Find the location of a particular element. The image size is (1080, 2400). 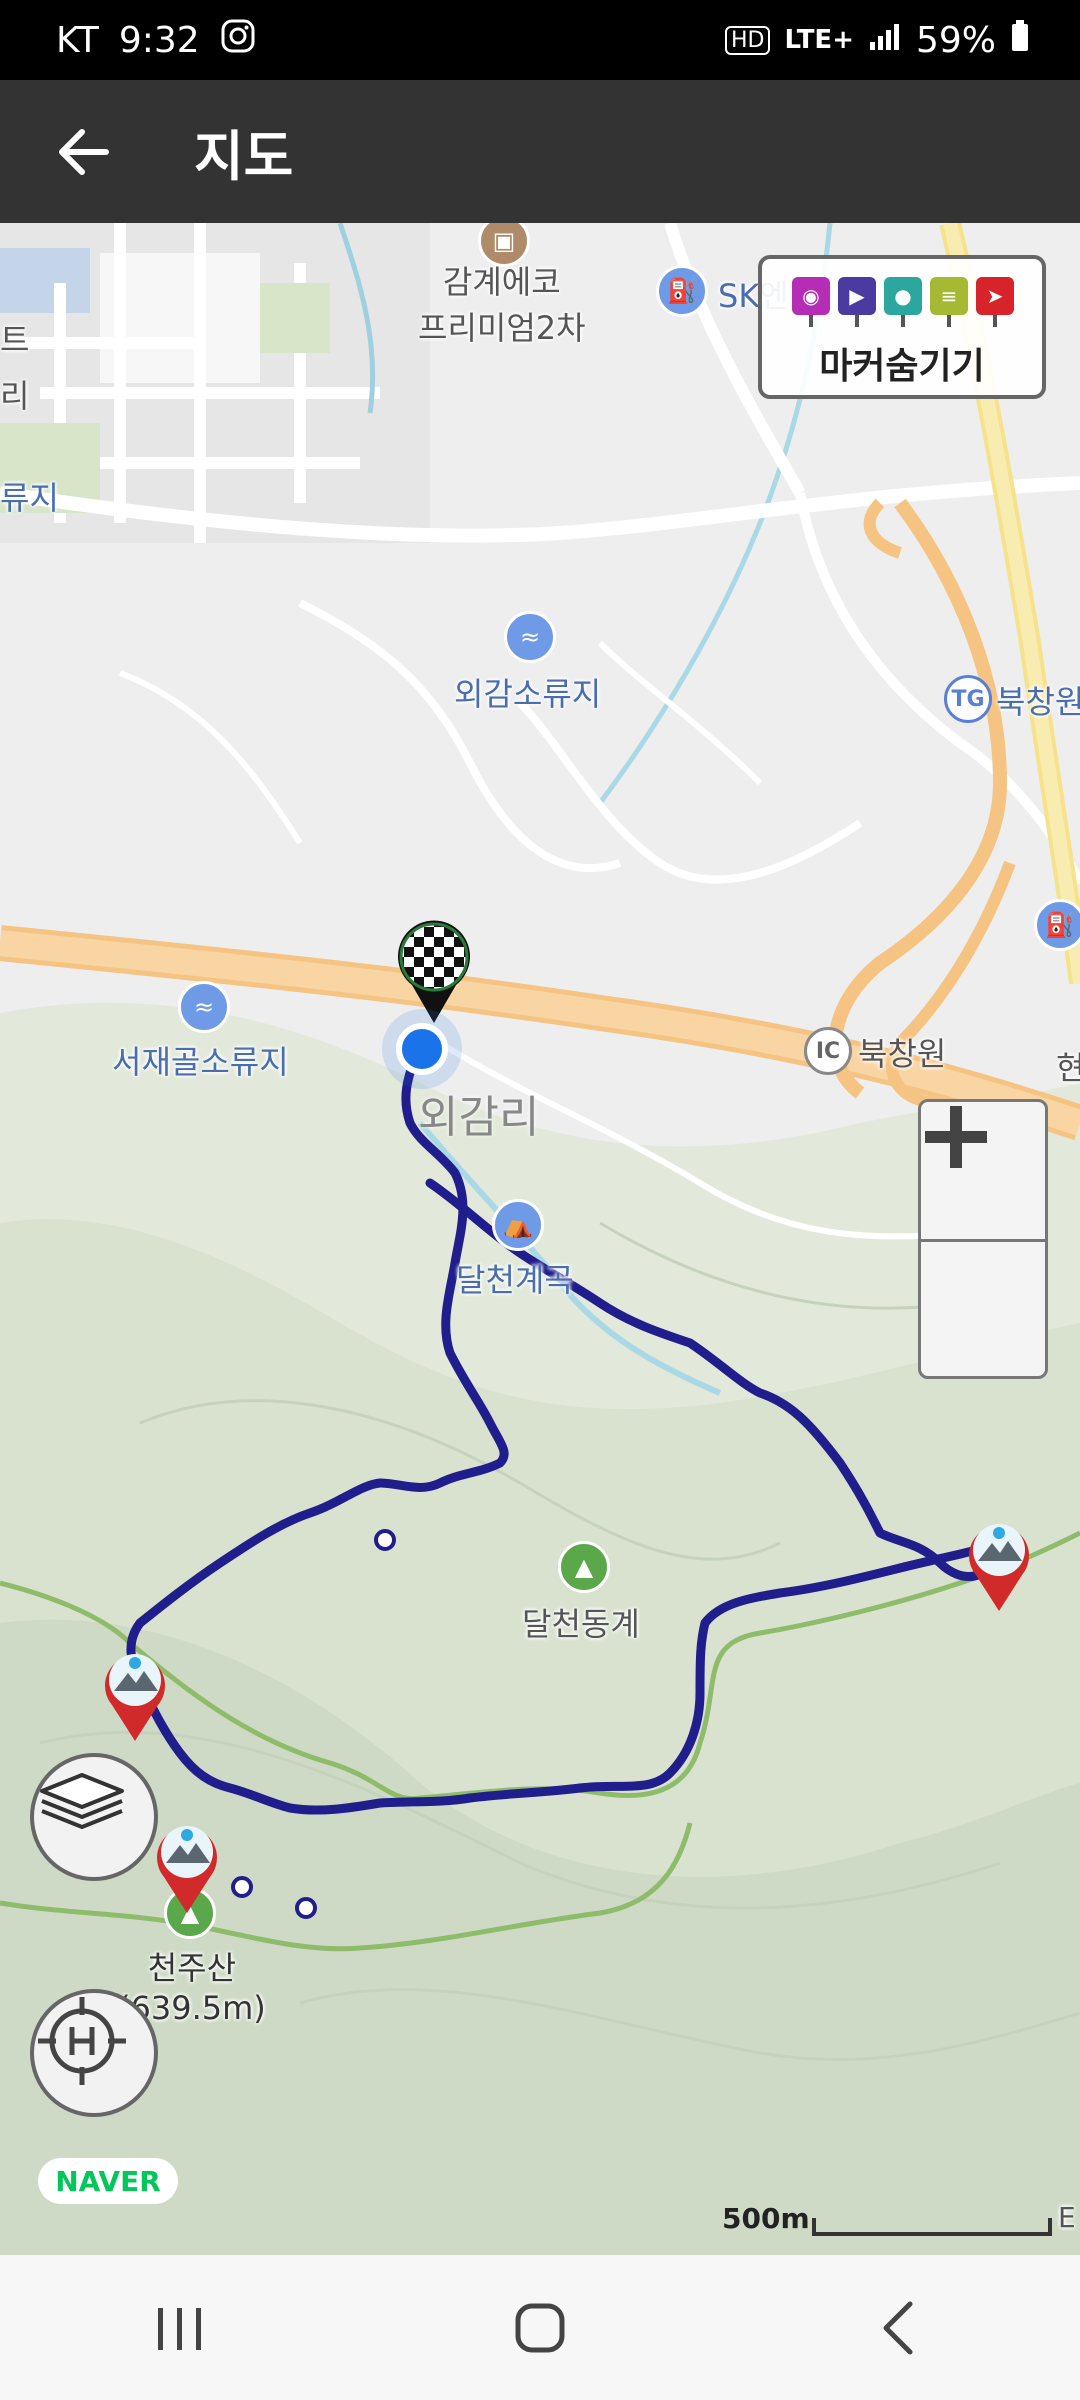

tollgate-label: 북창원 is located at coordinates (1038, 700).